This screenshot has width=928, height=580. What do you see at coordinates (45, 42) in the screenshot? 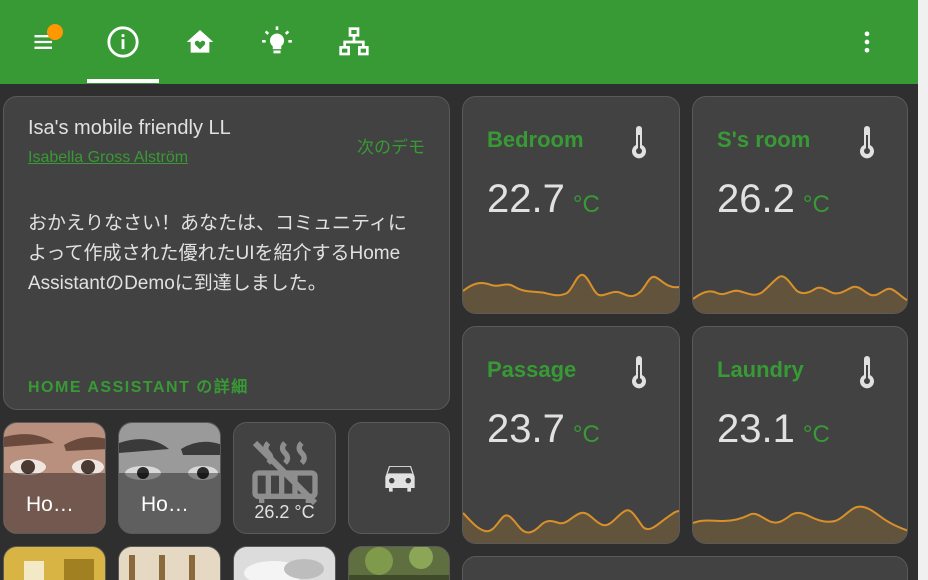
I see `menu-button` at bounding box center [45, 42].